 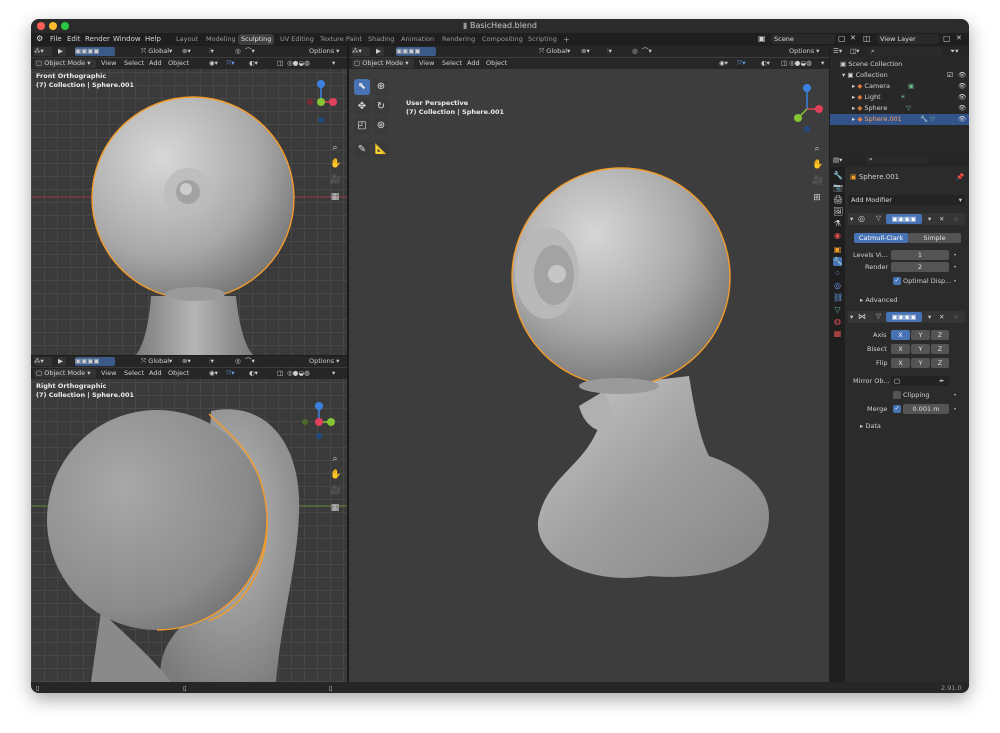 I want to click on blender-logo-icon: ⚙, so click(x=39, y=38).